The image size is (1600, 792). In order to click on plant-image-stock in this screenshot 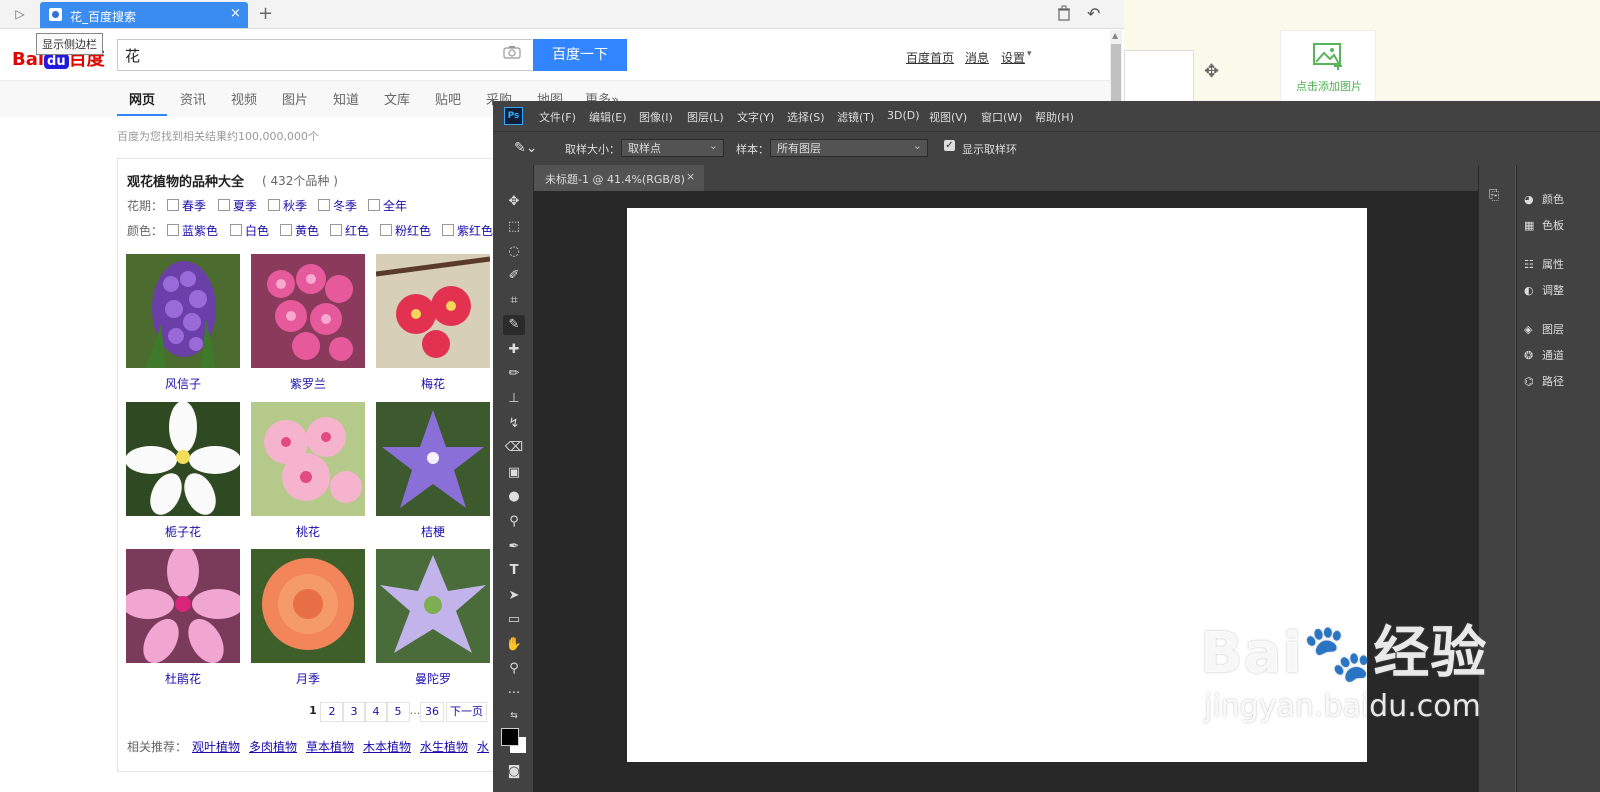, I will do `click(308, 311)`.